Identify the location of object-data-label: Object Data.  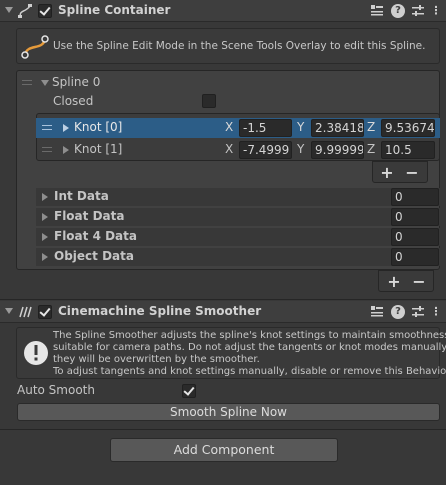
(94, 256).